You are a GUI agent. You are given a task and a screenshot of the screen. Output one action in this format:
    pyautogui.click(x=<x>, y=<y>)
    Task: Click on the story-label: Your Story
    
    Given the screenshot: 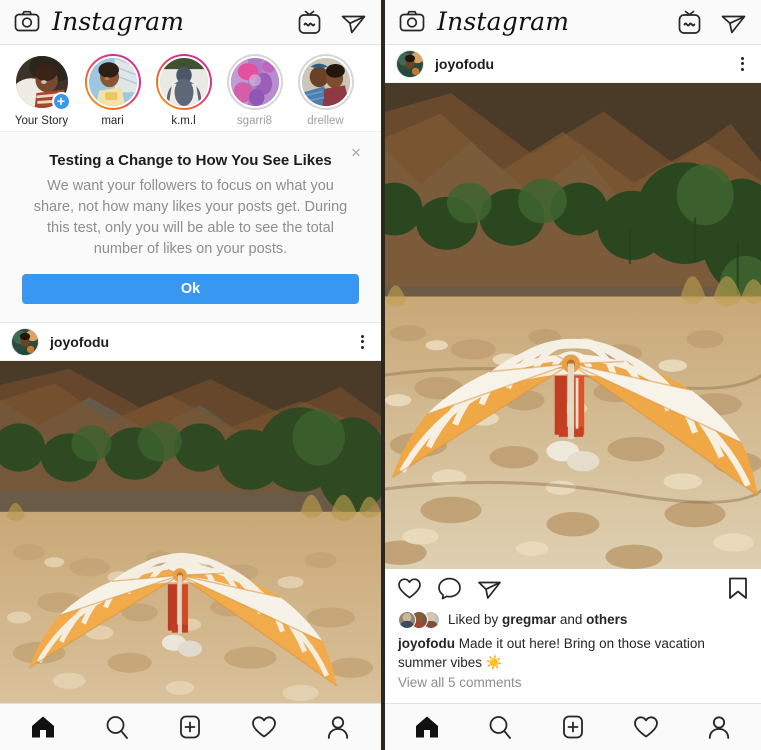 What is the action you would take?
    pyautogui.click(x=41, y=121)
    